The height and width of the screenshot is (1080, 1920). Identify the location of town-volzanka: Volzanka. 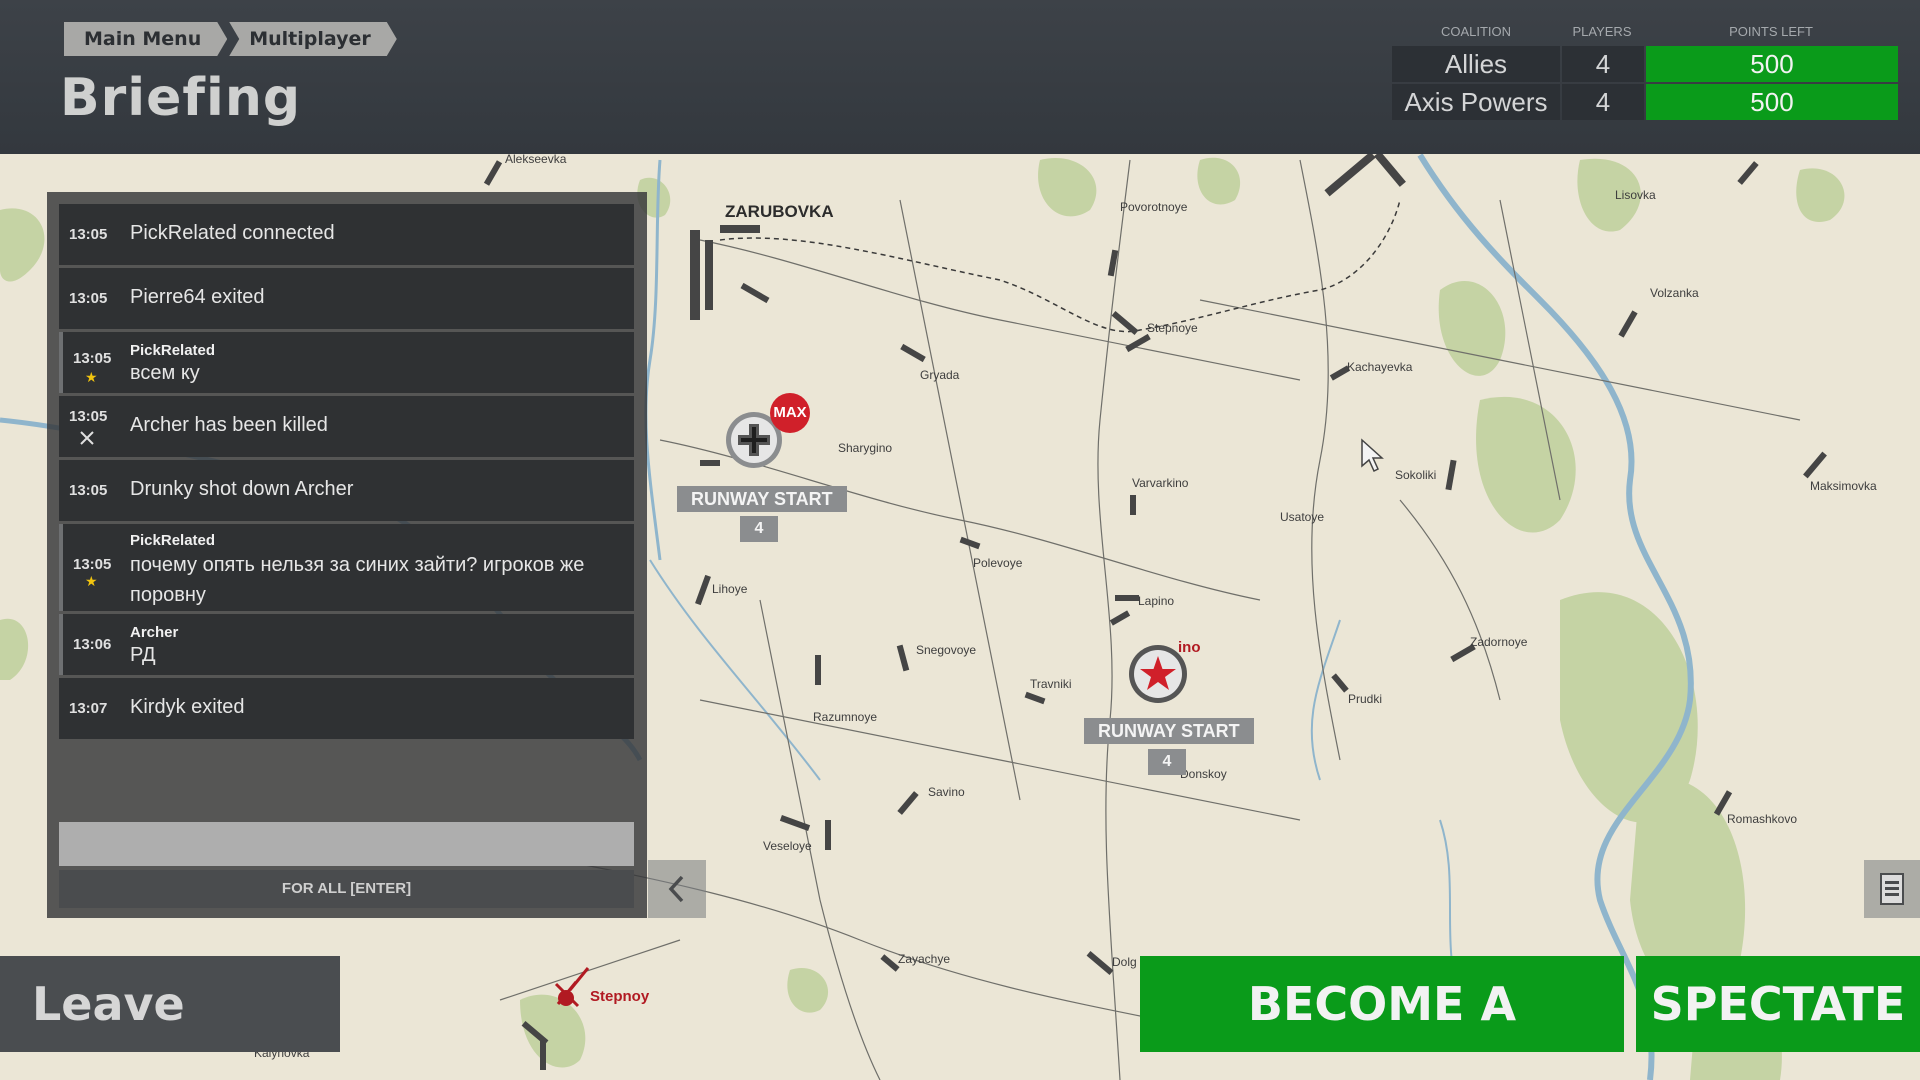
(1674, 293).